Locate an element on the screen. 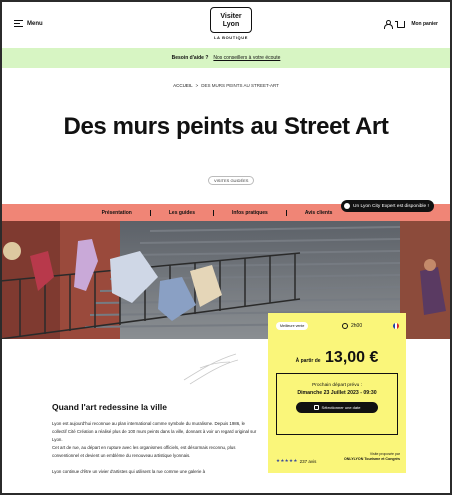 This screenshot has height=495, width=452. breadcrumb-home: ACCUEIL is located at coordinates (183, 85).